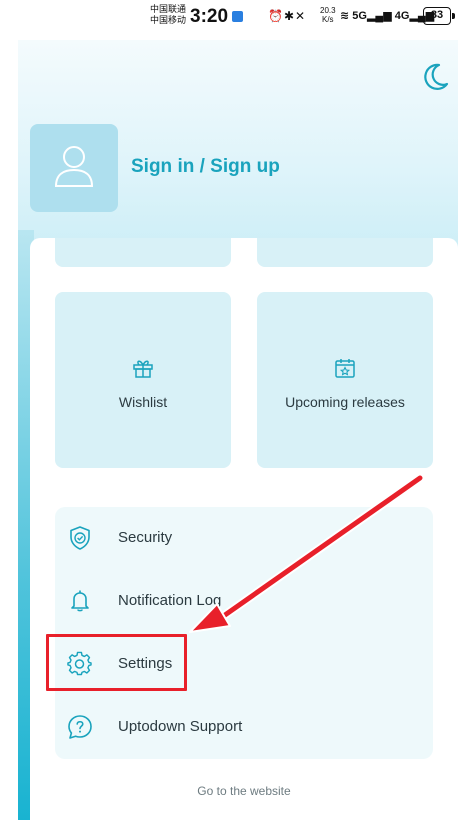 This screenshot has height=820, width=458. I want to click on network-speed-value: 20.3, so click(328, 10).